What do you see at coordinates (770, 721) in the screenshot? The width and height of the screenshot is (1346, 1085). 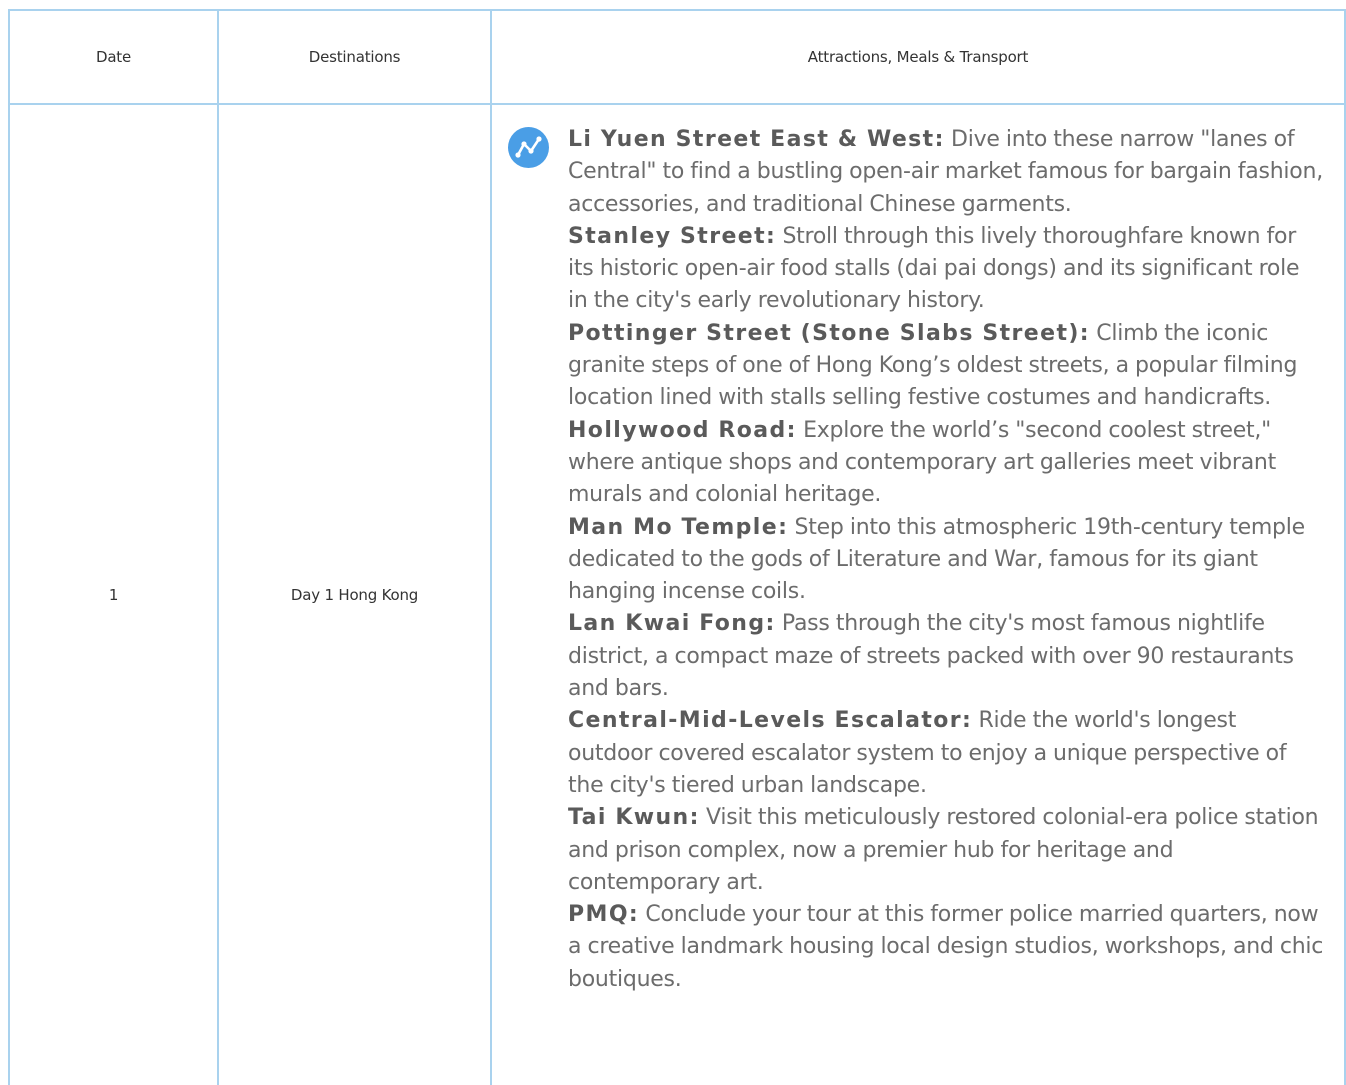 I see `attraction-name: Central-Mid-Levels Escalator:` at bounding box center [770, 721].